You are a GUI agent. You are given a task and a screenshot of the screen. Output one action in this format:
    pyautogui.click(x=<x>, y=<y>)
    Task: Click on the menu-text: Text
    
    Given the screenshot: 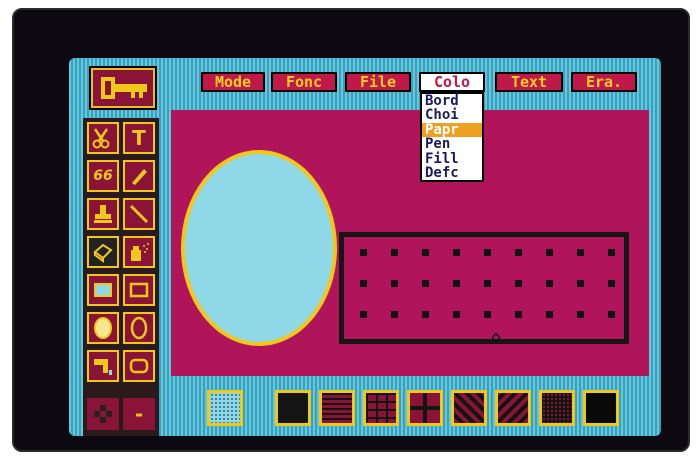 What is the action you would take?
    pyautogui.click(x=529, y=82)
    